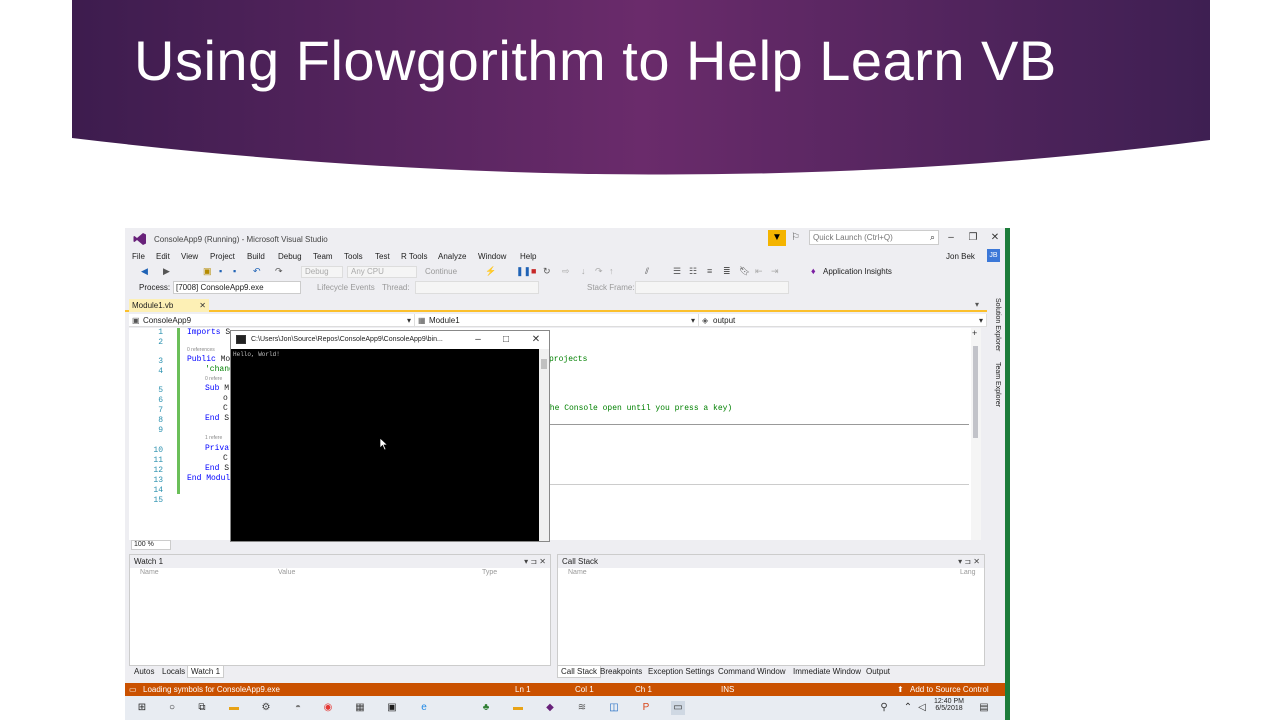 The width and height of the screenshot is (1280, 720). I want to click on tab-watch1: Watch 1, so click(206, 672).